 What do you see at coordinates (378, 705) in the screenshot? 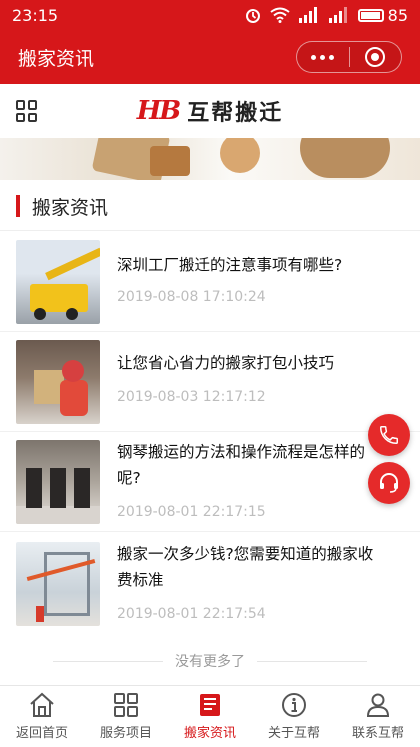
I see `user-icon` at bounding box center [378, 705].